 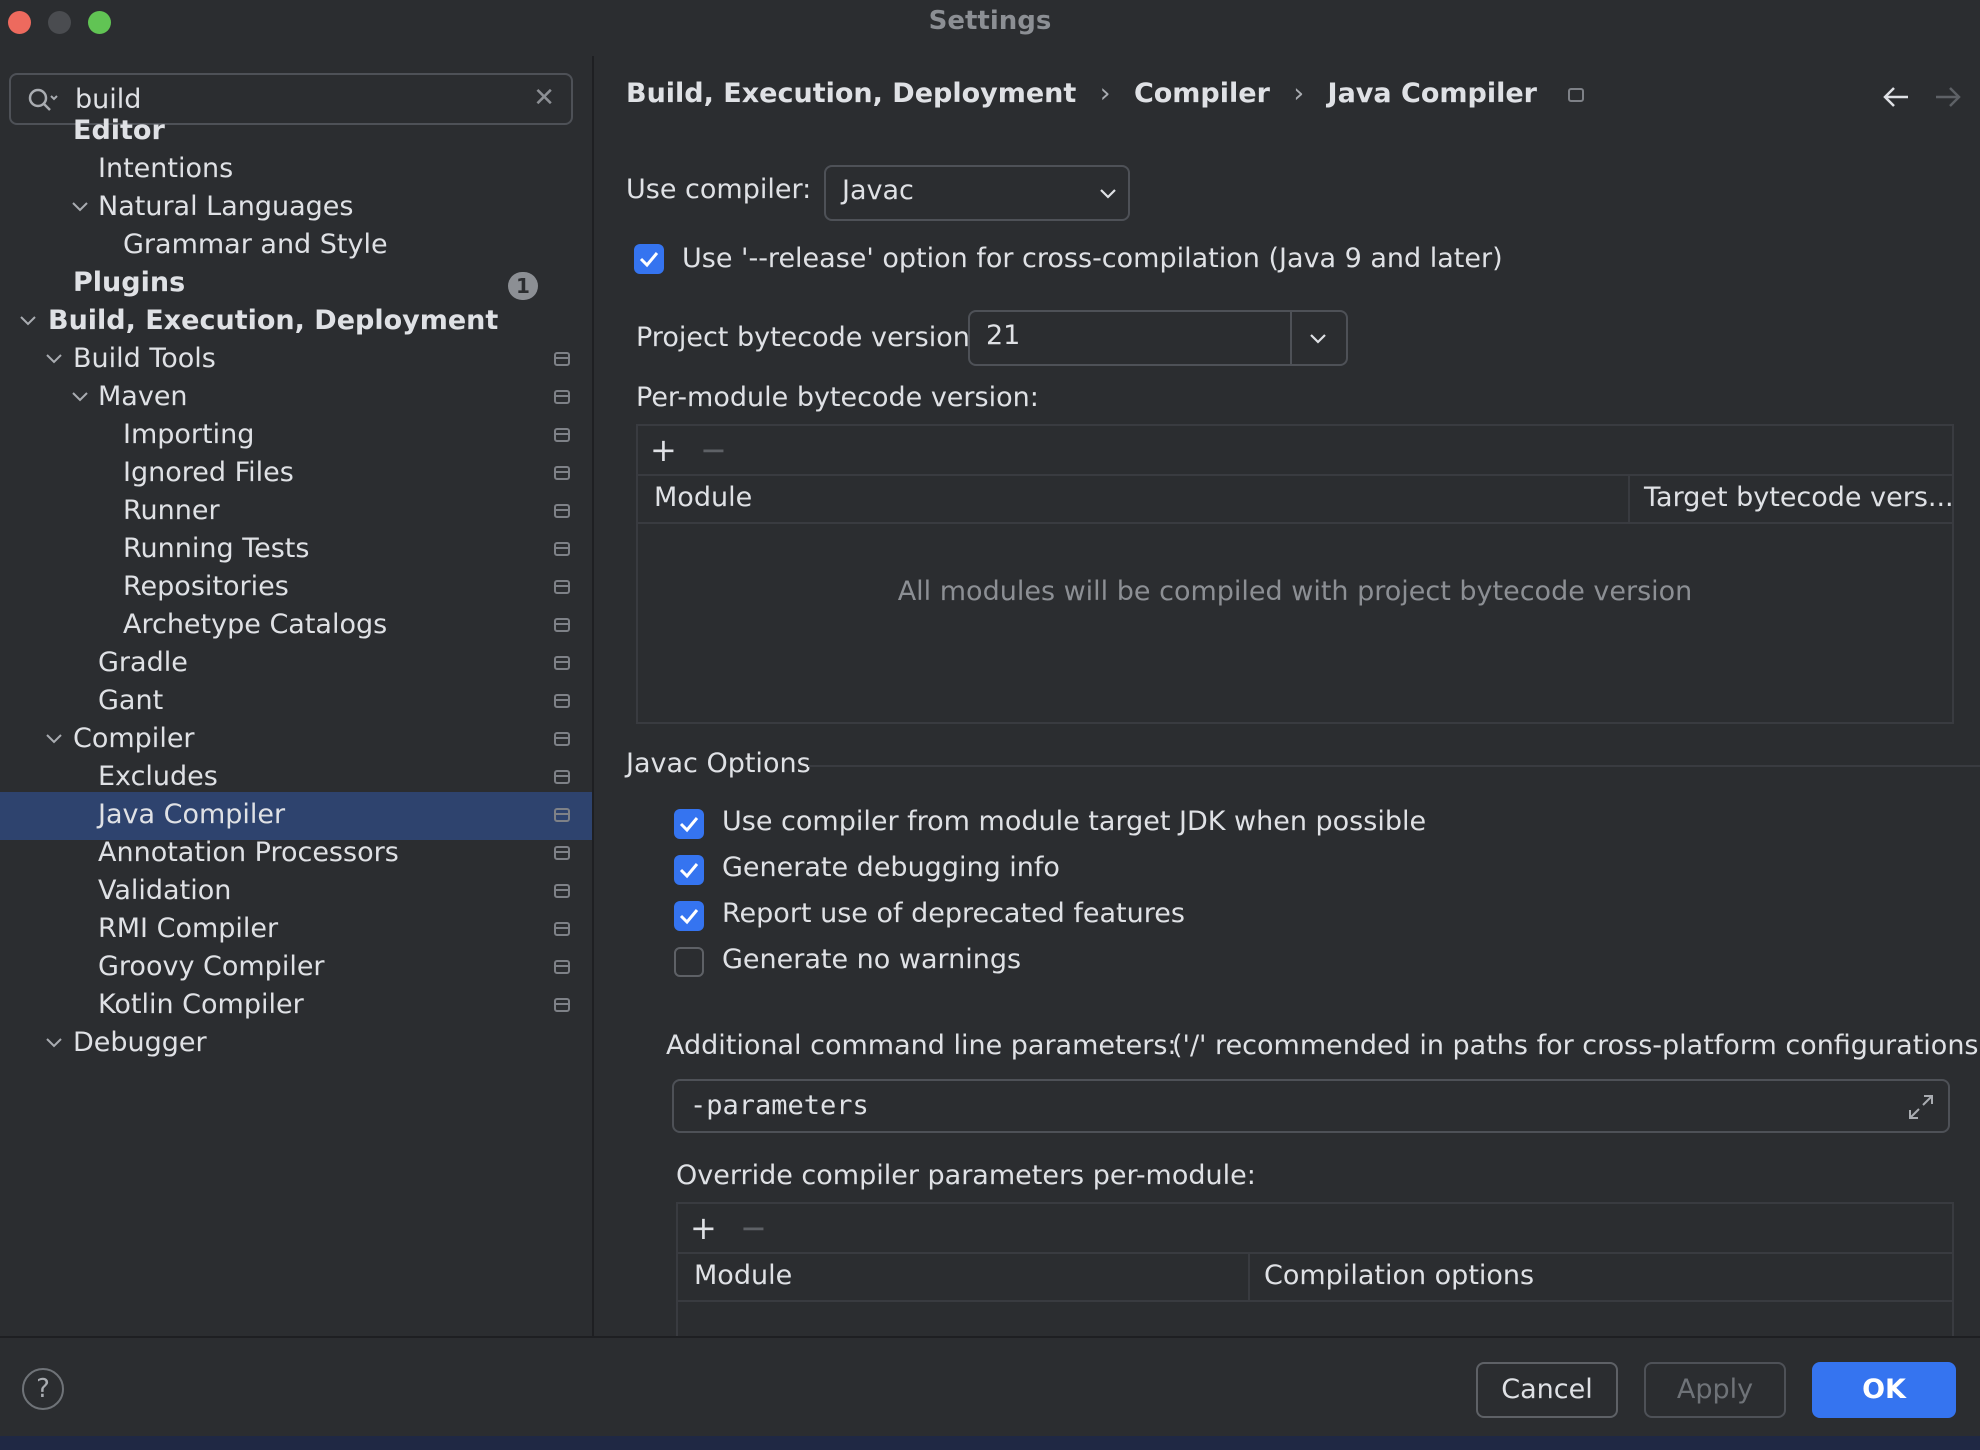 I want to click on sidebar-item-label: Intentions, so click(x=166, y=168).